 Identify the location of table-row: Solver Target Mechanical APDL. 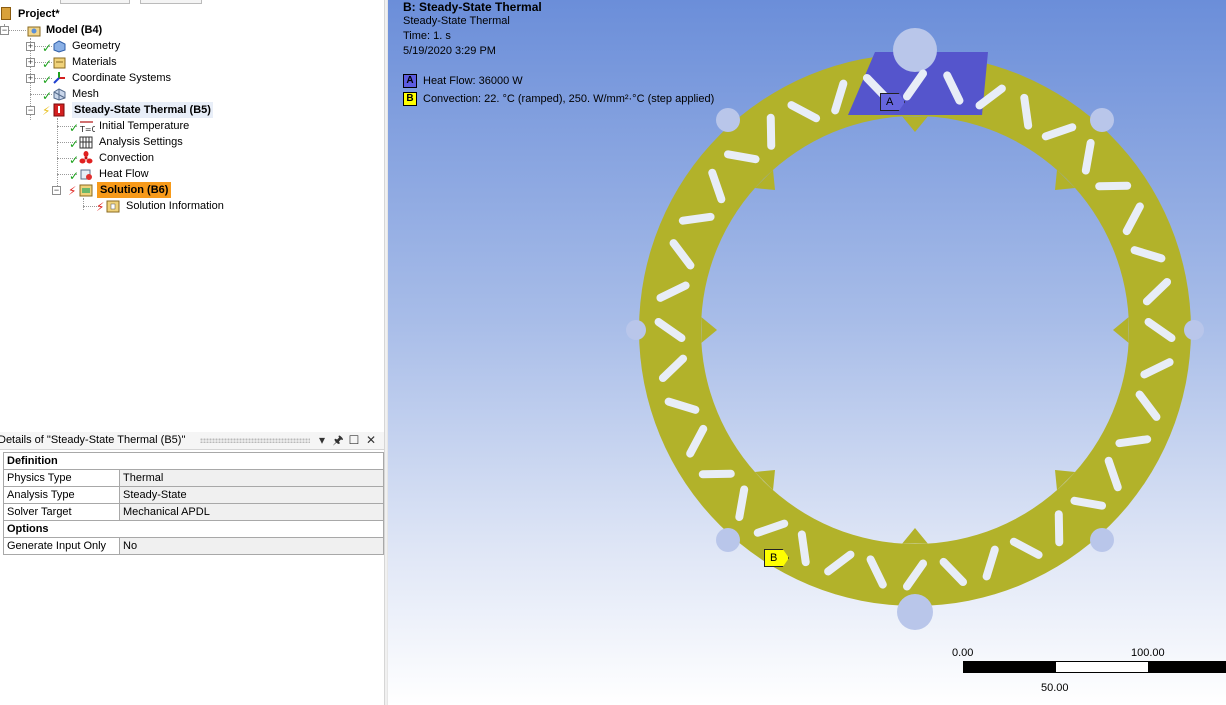
(193, 512).